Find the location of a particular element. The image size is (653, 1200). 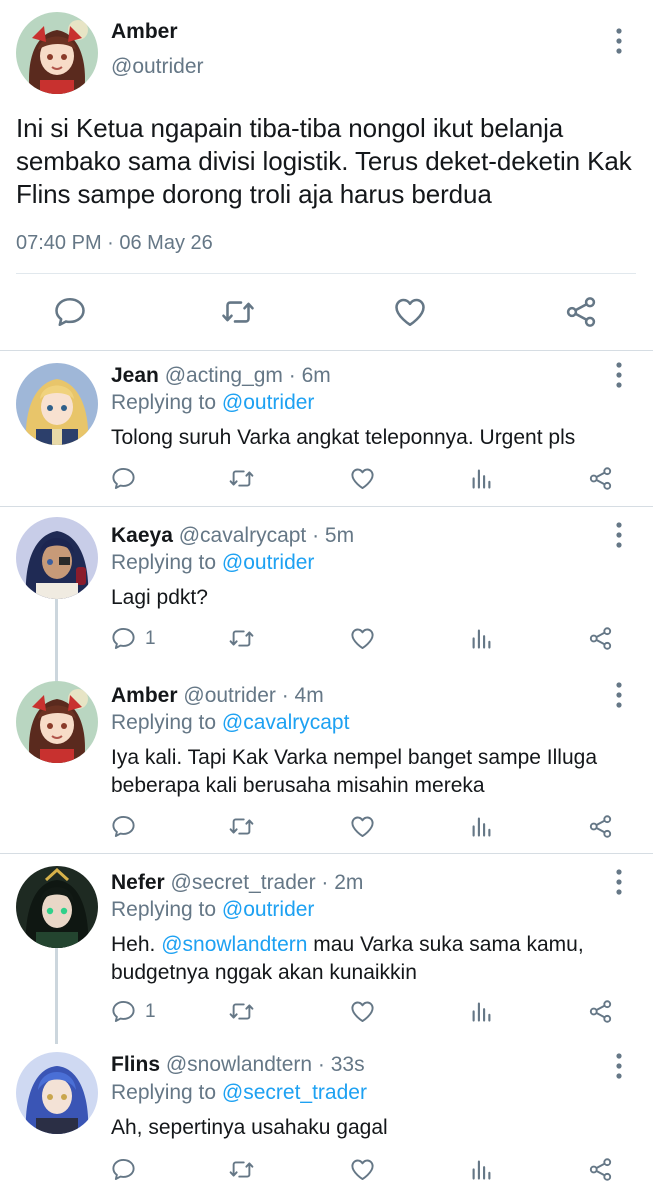

reply-header: Kaeya @cavalrycapt · 5m is located at coordinates (232, 536).